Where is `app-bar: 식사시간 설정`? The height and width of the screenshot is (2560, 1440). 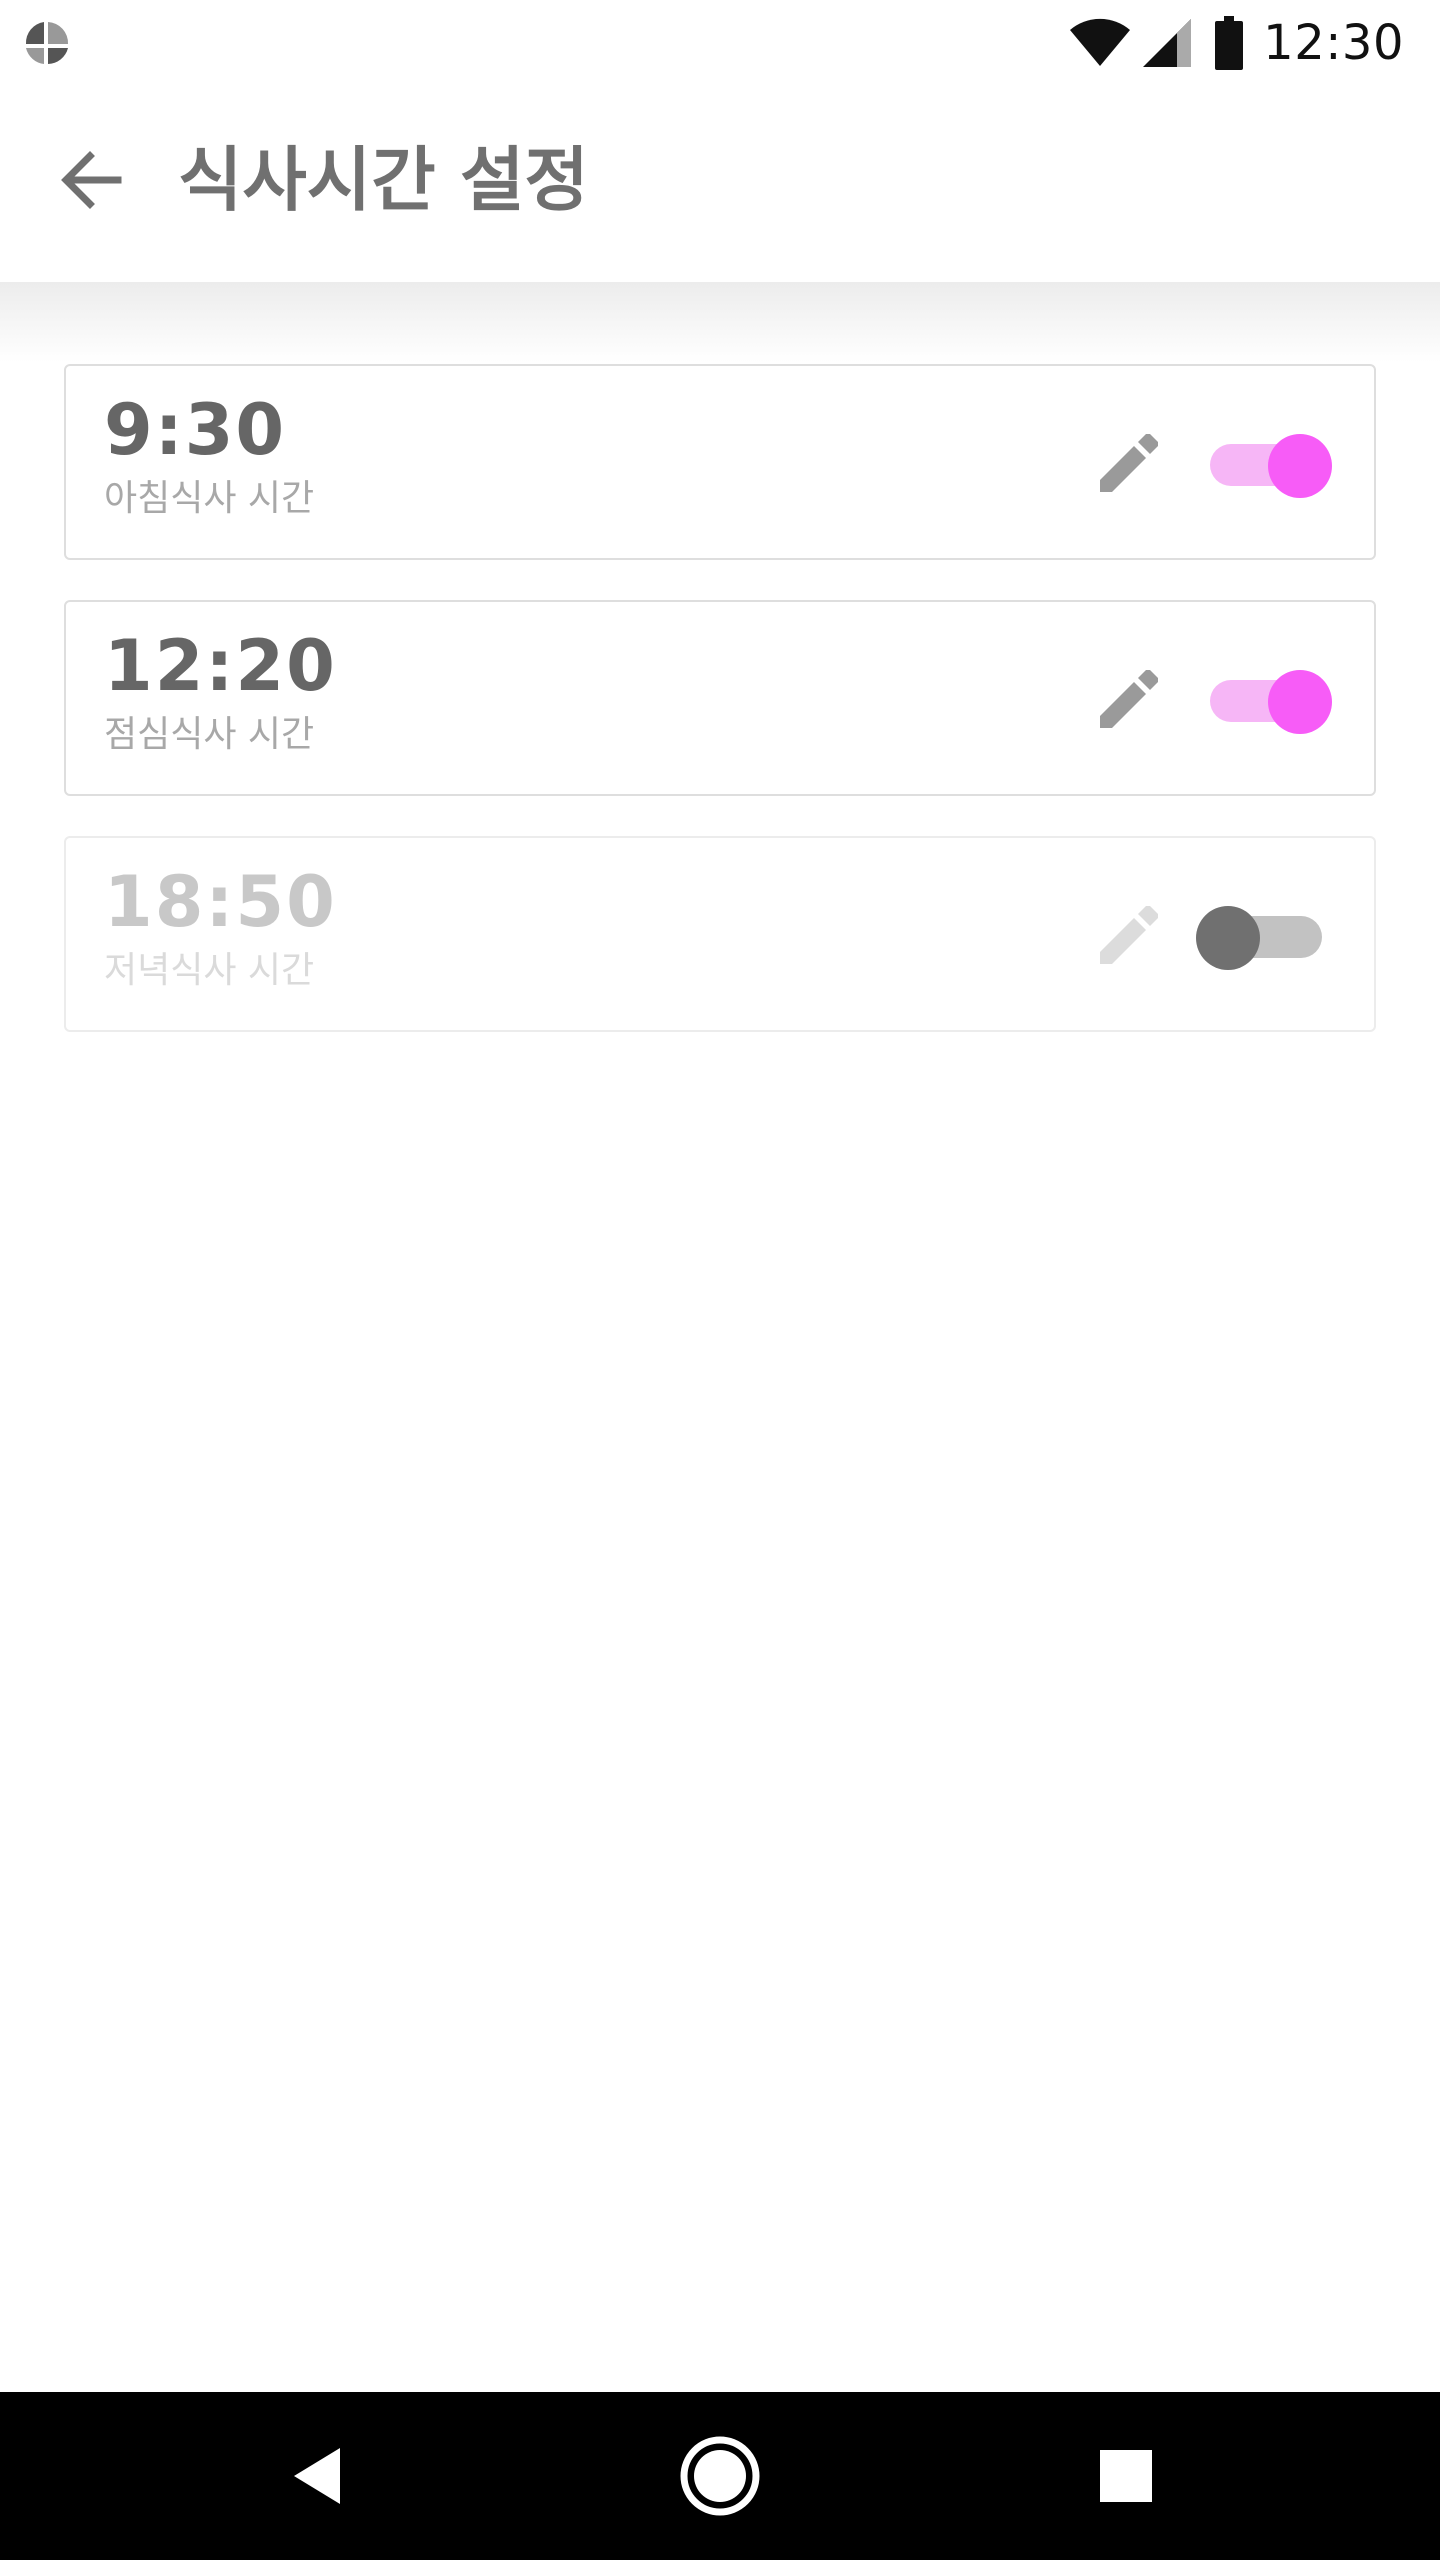 app-bar: 식사시간 설정 is located at coordinates (720, 184).